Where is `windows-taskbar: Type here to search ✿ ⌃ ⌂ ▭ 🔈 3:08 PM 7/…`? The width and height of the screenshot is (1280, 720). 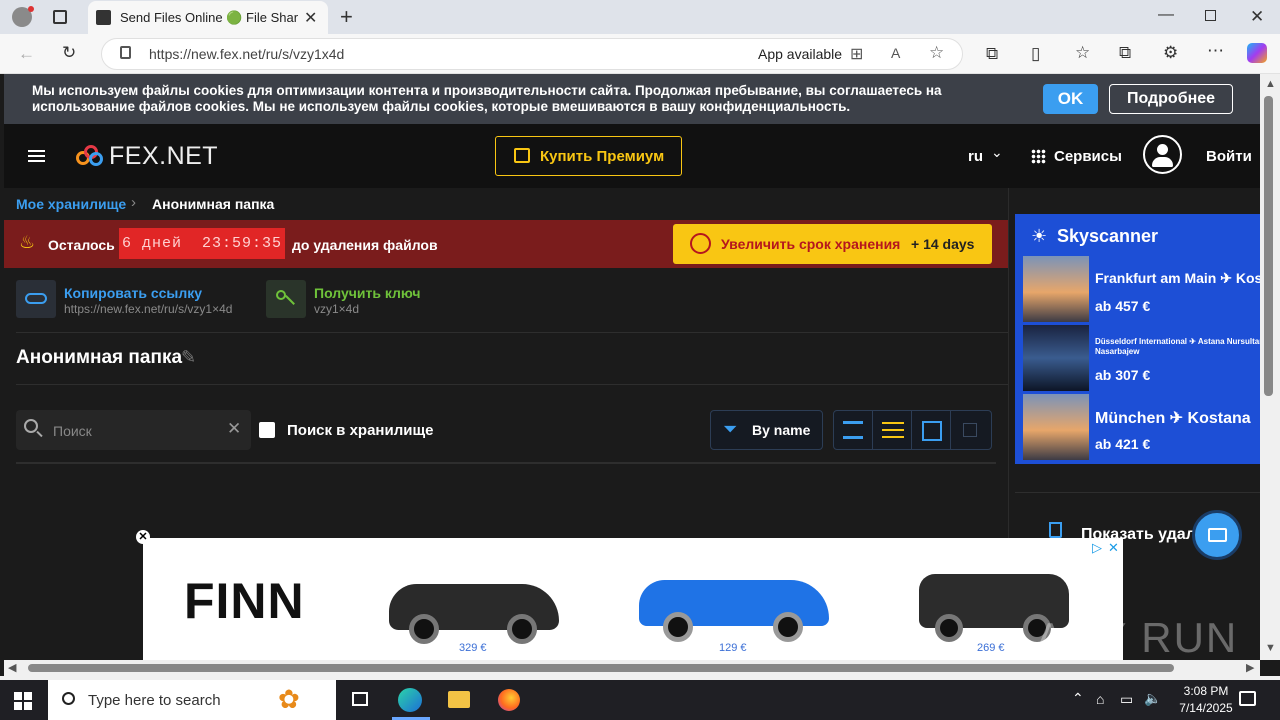 windows-taskbar: Type here to search ✿ ⌃ ⌂ ▭ 🔈 3:08 PM 7/… is located at coordinates (640, 700).